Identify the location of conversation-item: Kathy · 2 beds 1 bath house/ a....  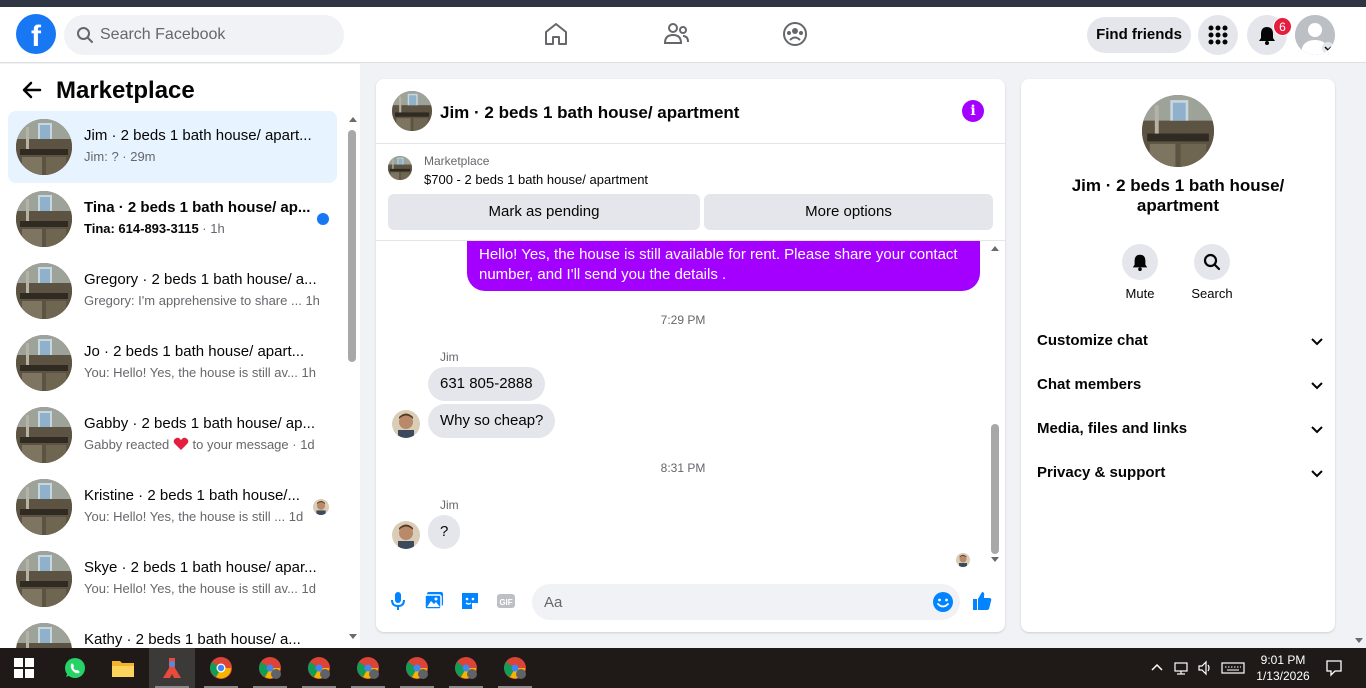
(172, 631).